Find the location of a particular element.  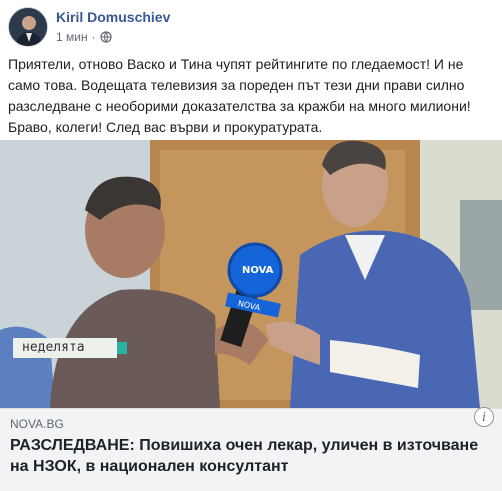

tv-show-badge: неделята is located at coordinates (70, 348).